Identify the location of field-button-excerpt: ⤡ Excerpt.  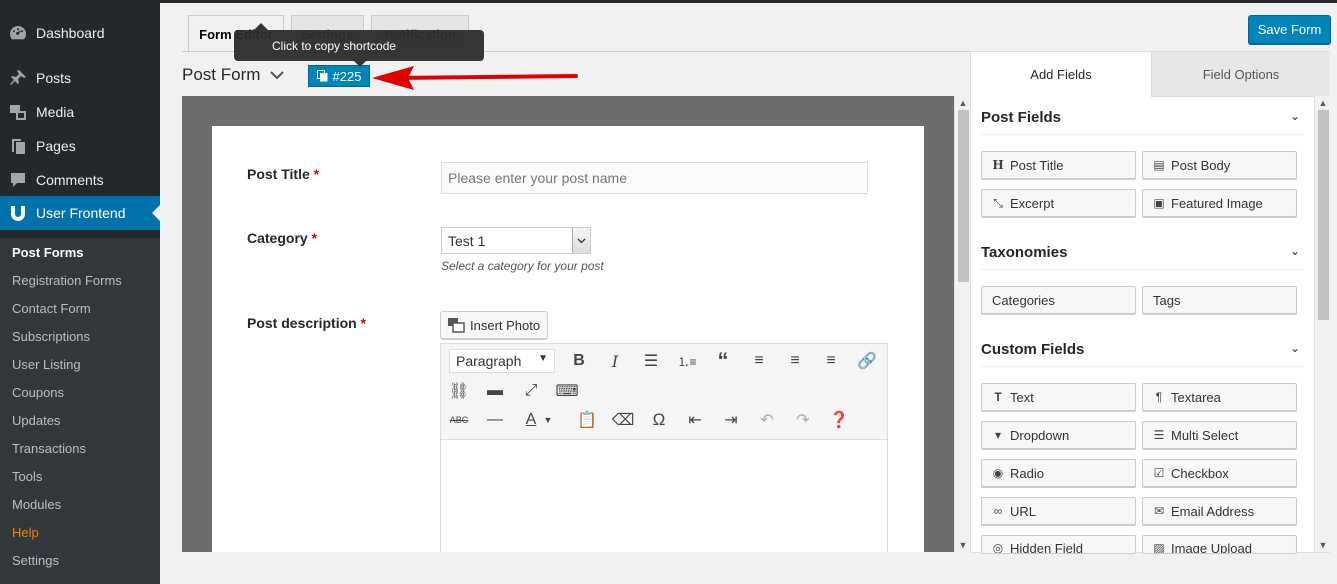
(1058, 203).